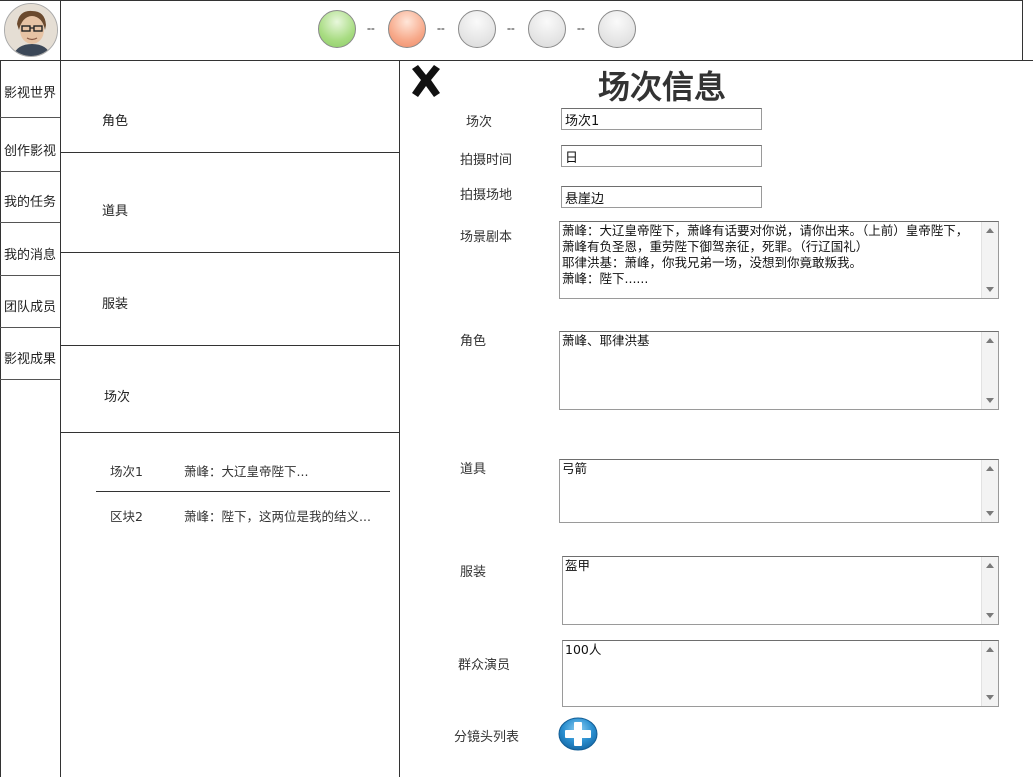 Image resolution: width=1033 pixels, height=777 pixels. I want to click on scene-script-label: 场景剧本, so click(486, 237).